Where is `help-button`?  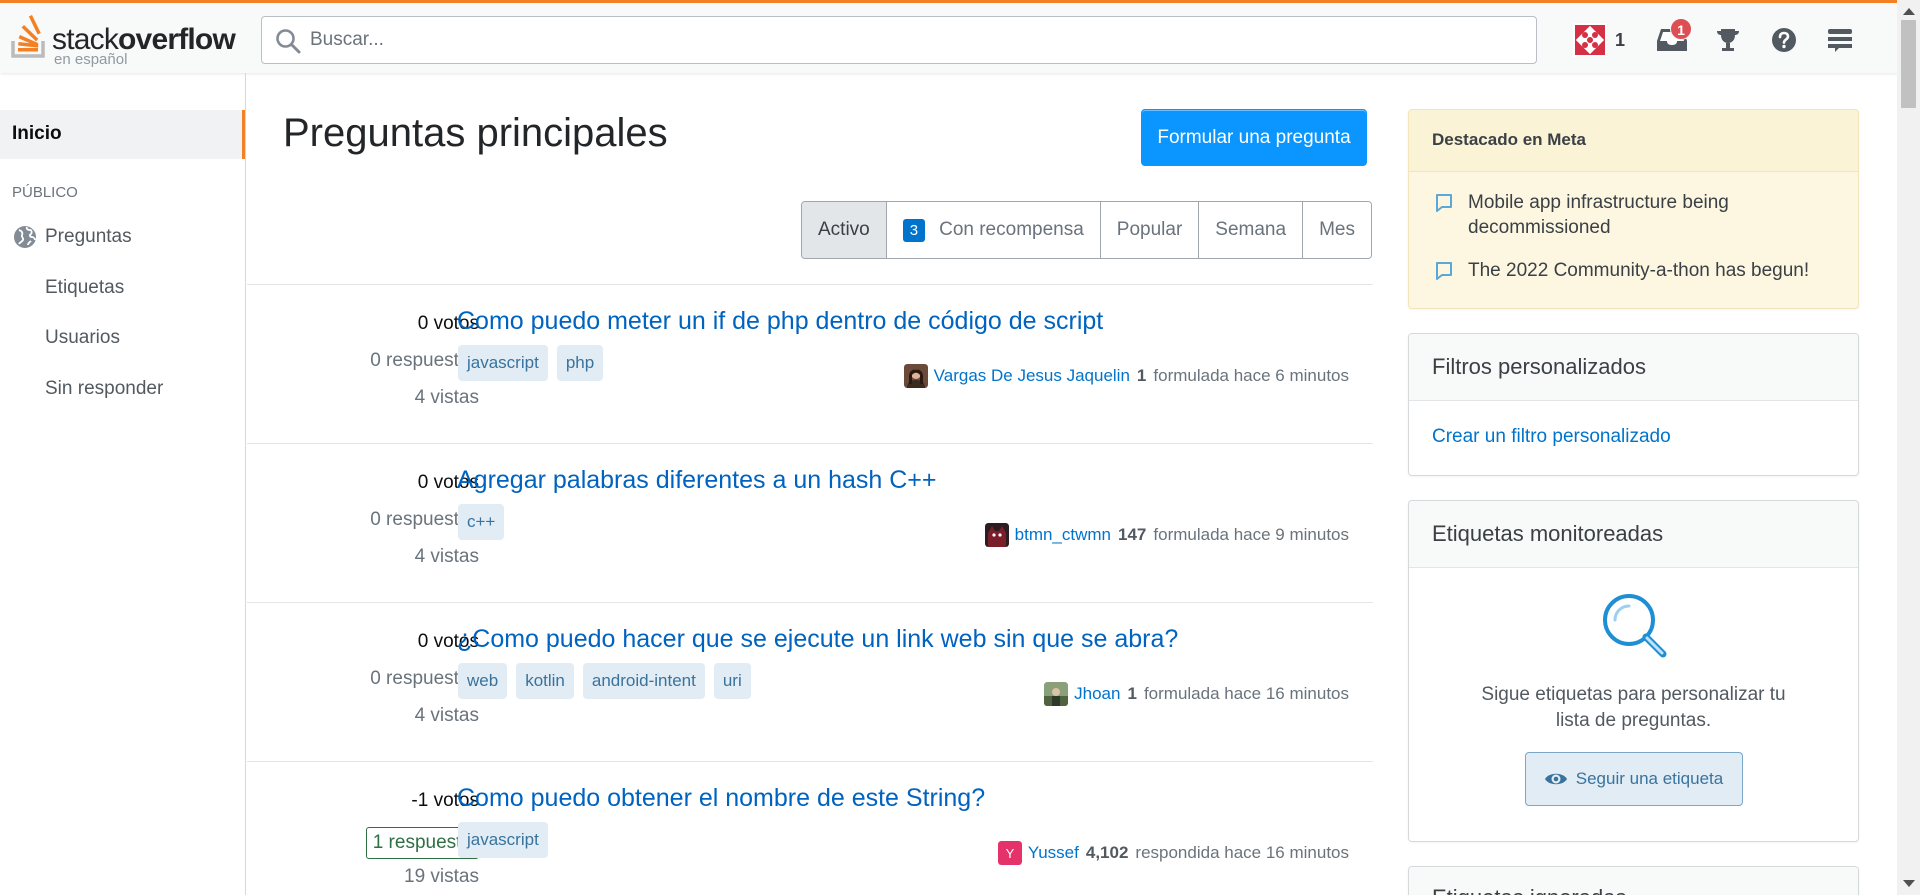
help-button is located at coordinates (1784, 40).